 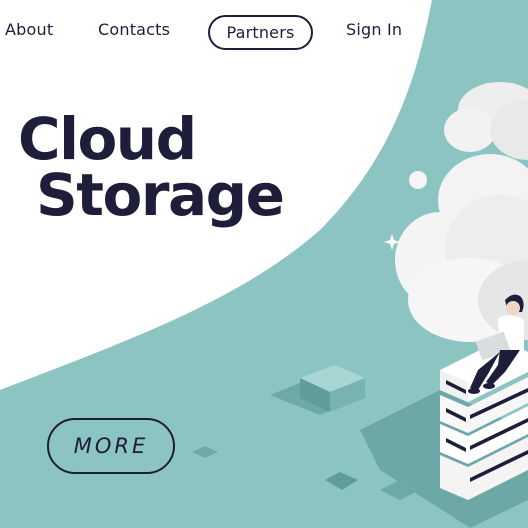 What do you see at coordinates (107, 139) in the screenshot?
I see `hero-title-line-1: Cloud` at bounding box center [107, 139].